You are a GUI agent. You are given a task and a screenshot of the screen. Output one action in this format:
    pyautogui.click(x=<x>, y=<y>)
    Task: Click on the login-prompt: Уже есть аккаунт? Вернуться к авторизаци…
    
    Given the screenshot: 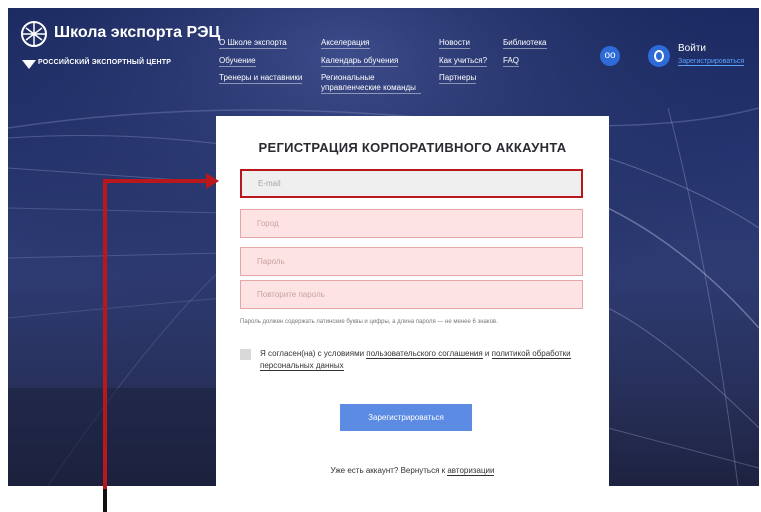 What is the action you would take?
    pyautogui.click(x=412, y=471)
    